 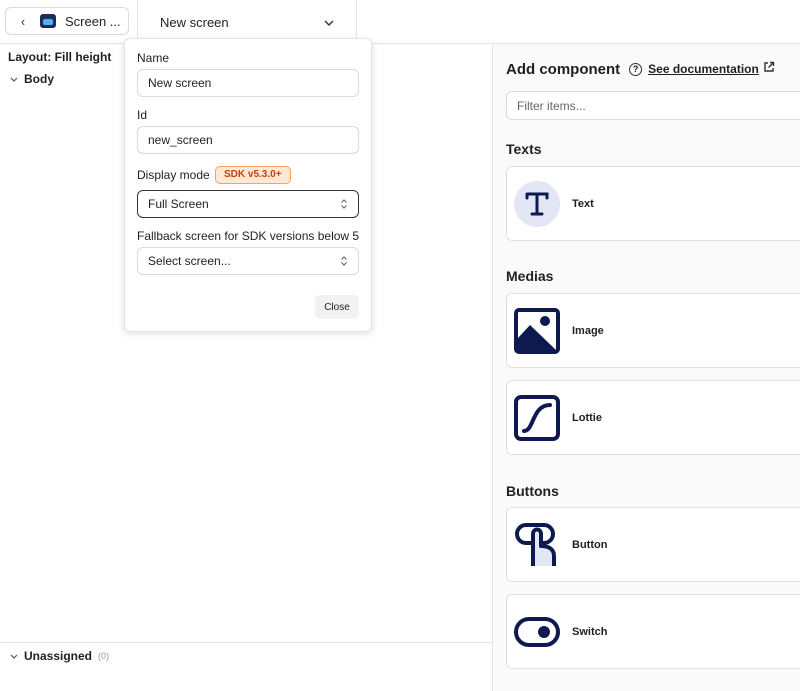 I want to click on component-card-text: Text, so click(x=653, y=203).